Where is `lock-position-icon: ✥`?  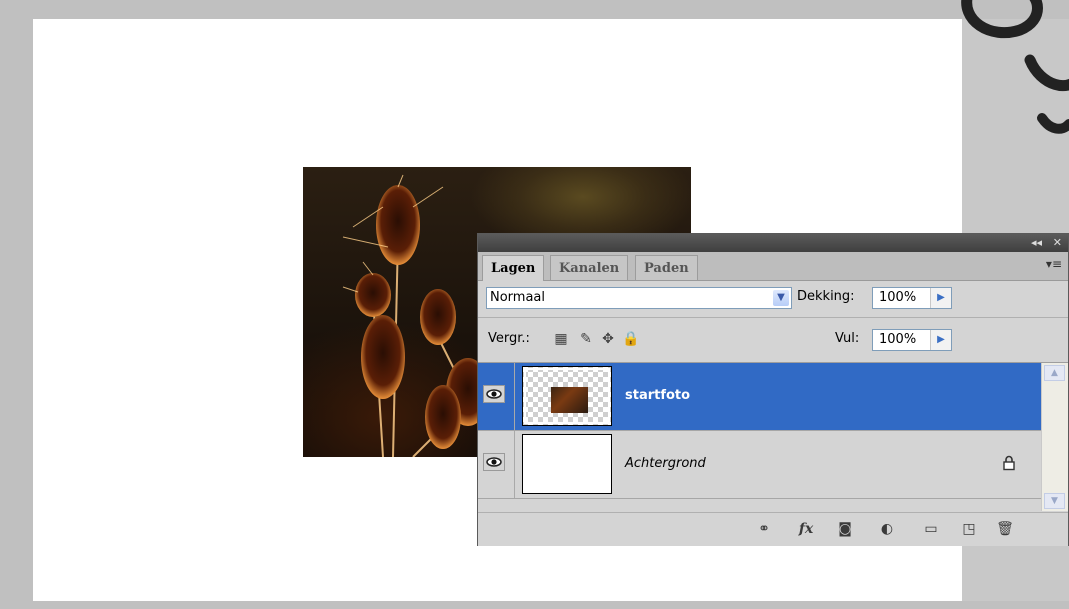 lock-position-icon: ✥ is located at coordinates (608, 339).